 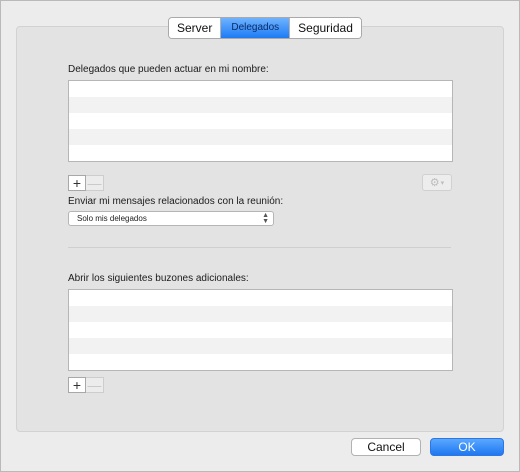 I want to click on remove-mailbox-button: —, so click(x=95, y=385).